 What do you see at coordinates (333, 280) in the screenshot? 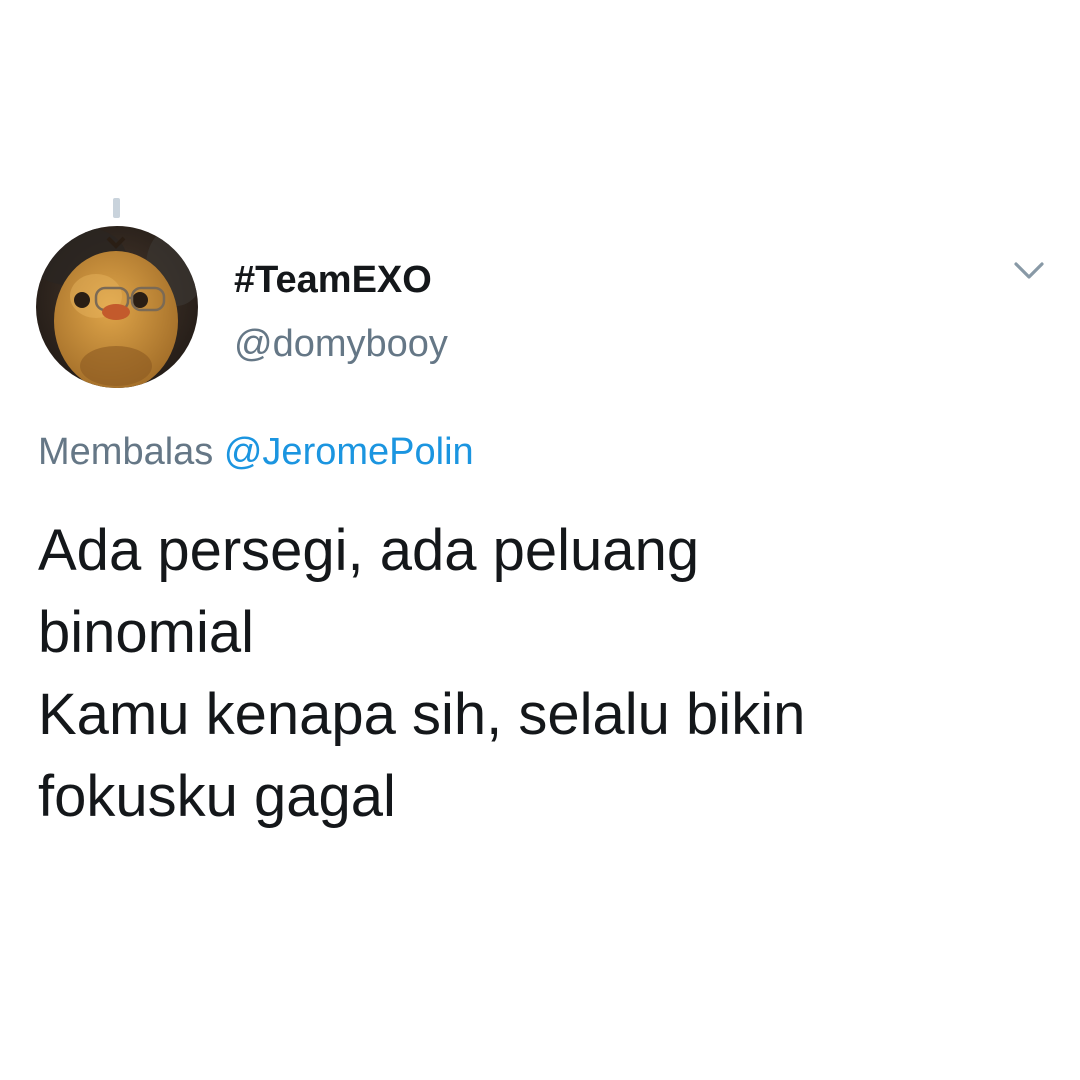
I see `author-display-name: #TeamEXO` at bounding box center [333, 280].